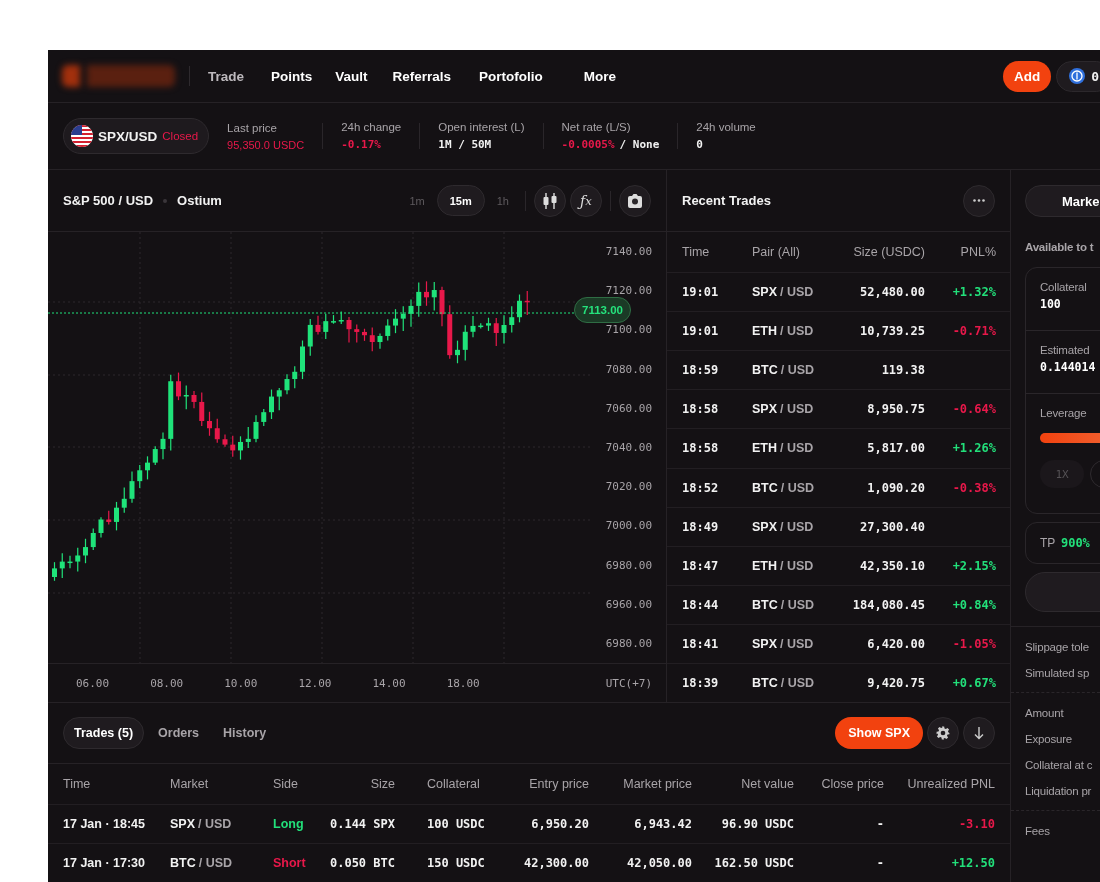 The height and width of the screenshot is (882, 1100). What do you see at coordinates (521, 76) in the screenshot?
I see `nav-link: Portofolio` at bounding box center [521, 76].